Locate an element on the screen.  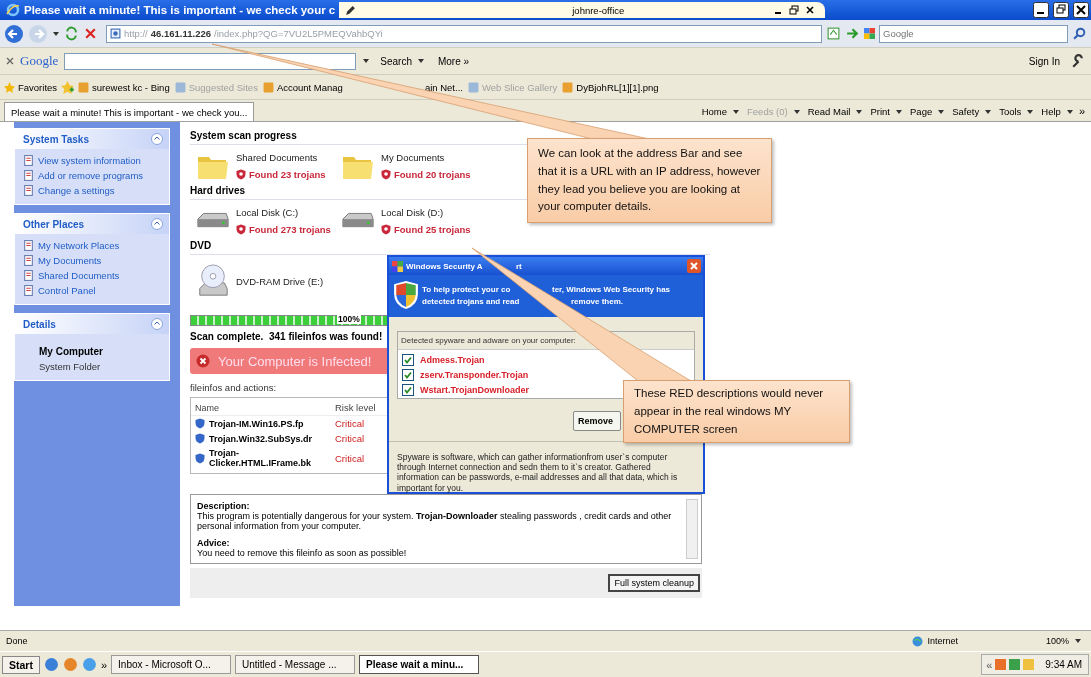
sign-in-button: Sign In is located at coordinates (1044, 61).